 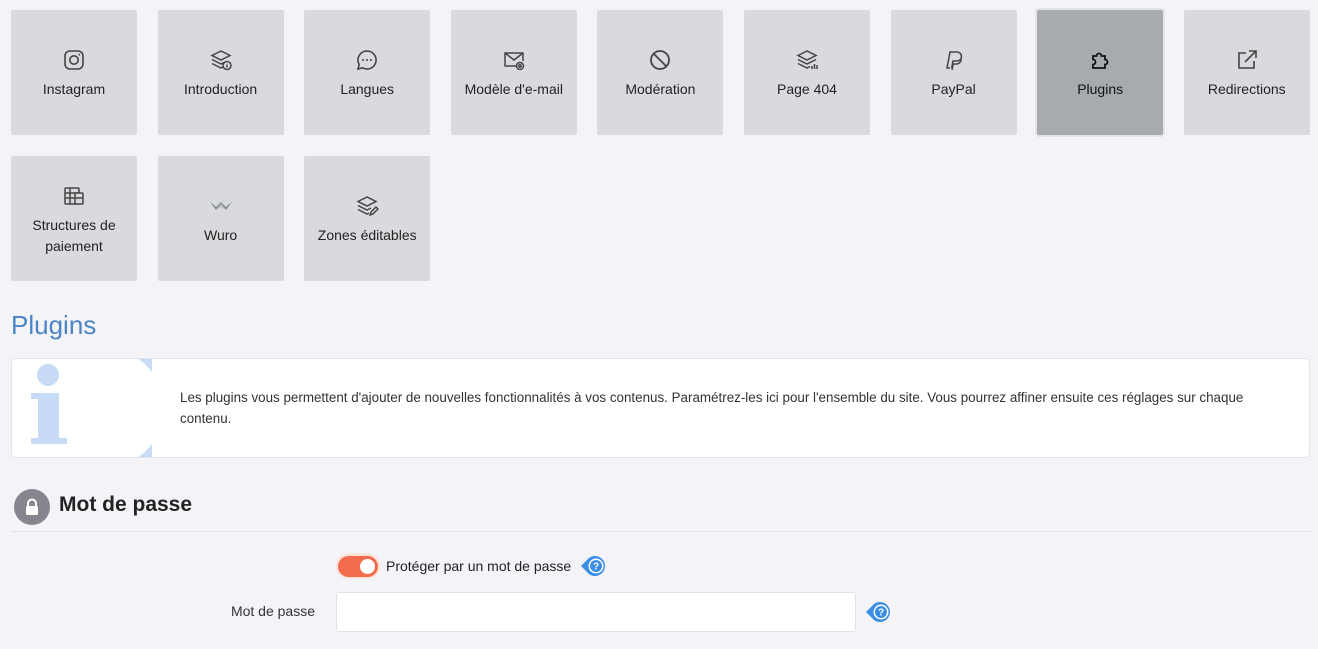 I want to click on tile-wuro: Wuro, so click(x=220, y=218).